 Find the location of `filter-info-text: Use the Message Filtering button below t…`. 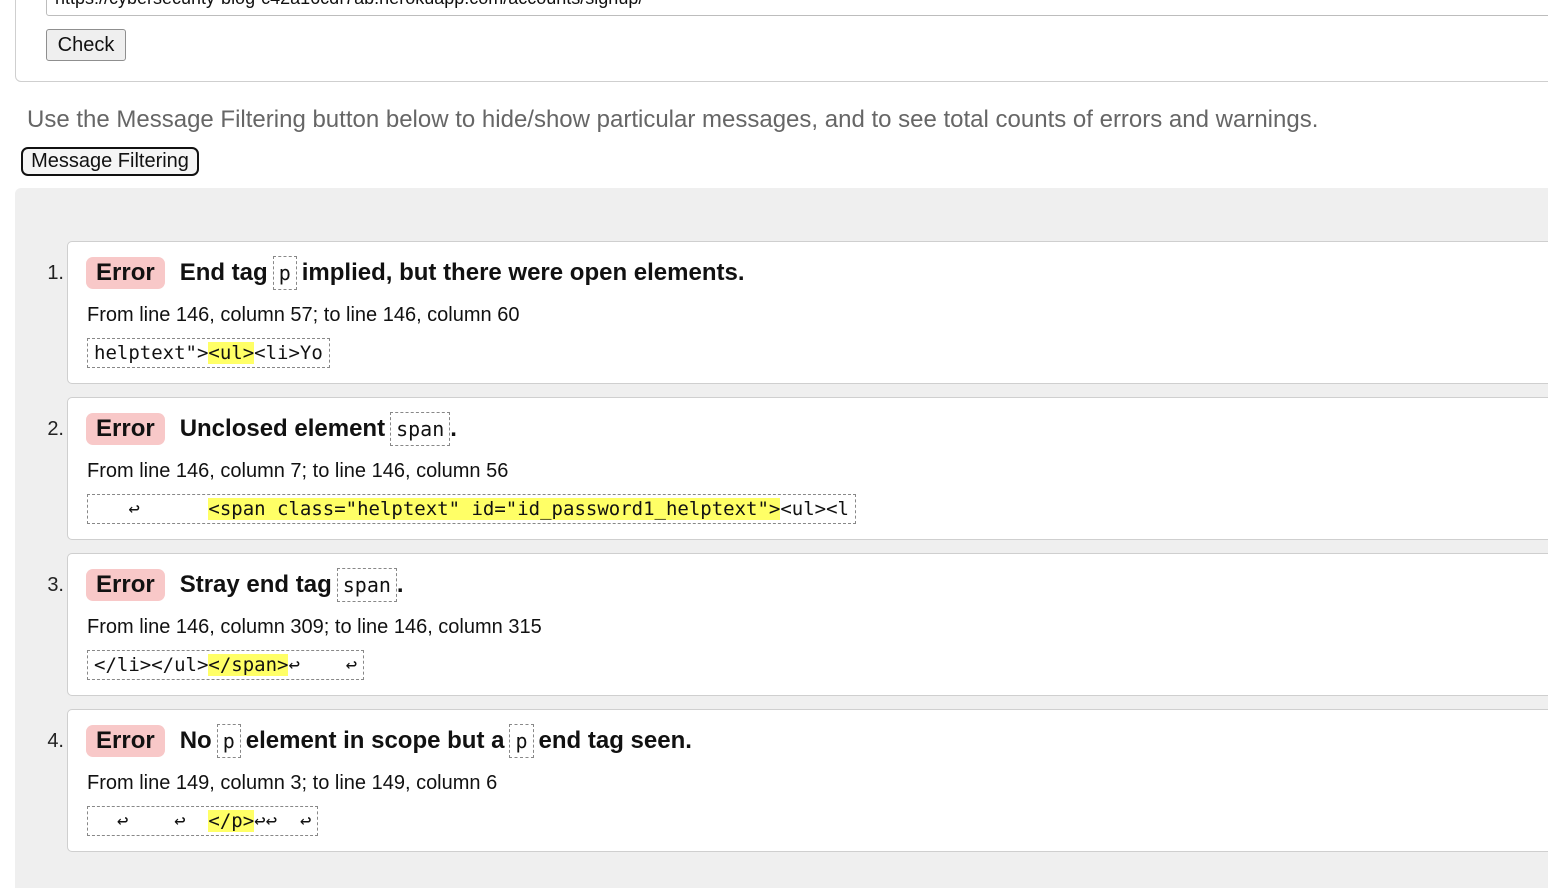

filter-info-text: Use the Message Filtering button below t… is located at coordinates (673, 119).